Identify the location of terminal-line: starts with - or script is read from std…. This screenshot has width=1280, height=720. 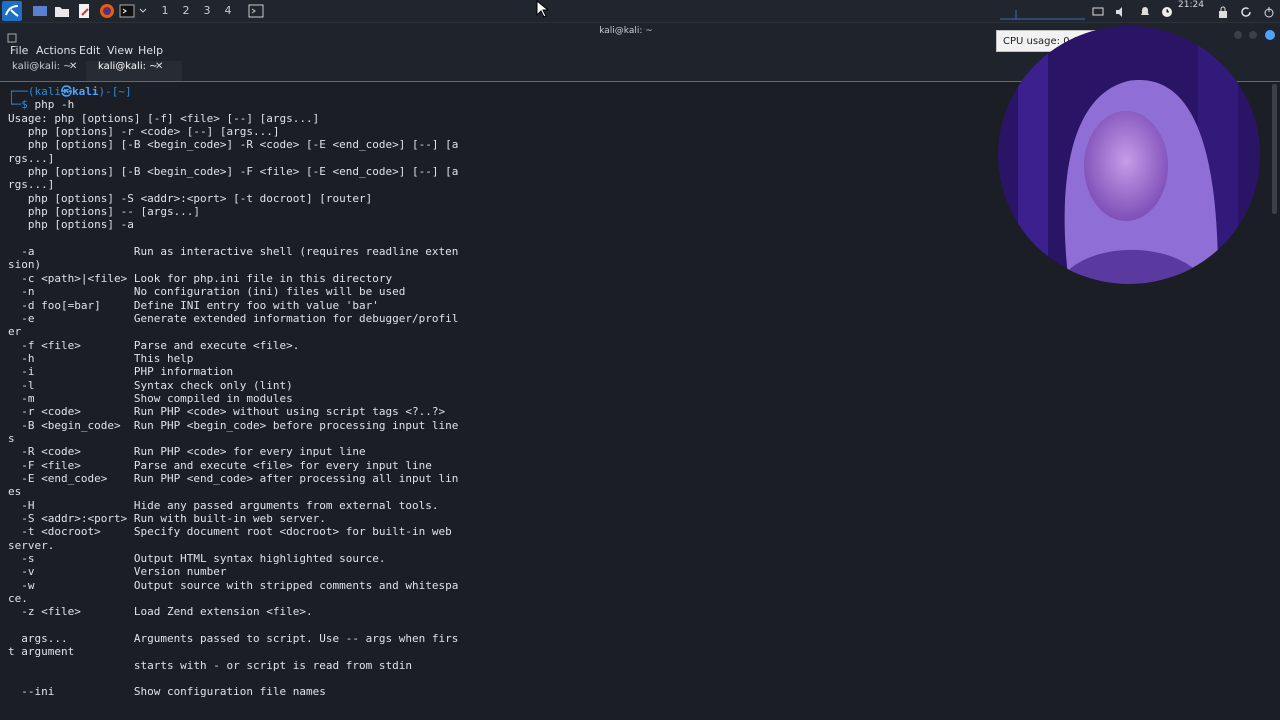
(210, 665).